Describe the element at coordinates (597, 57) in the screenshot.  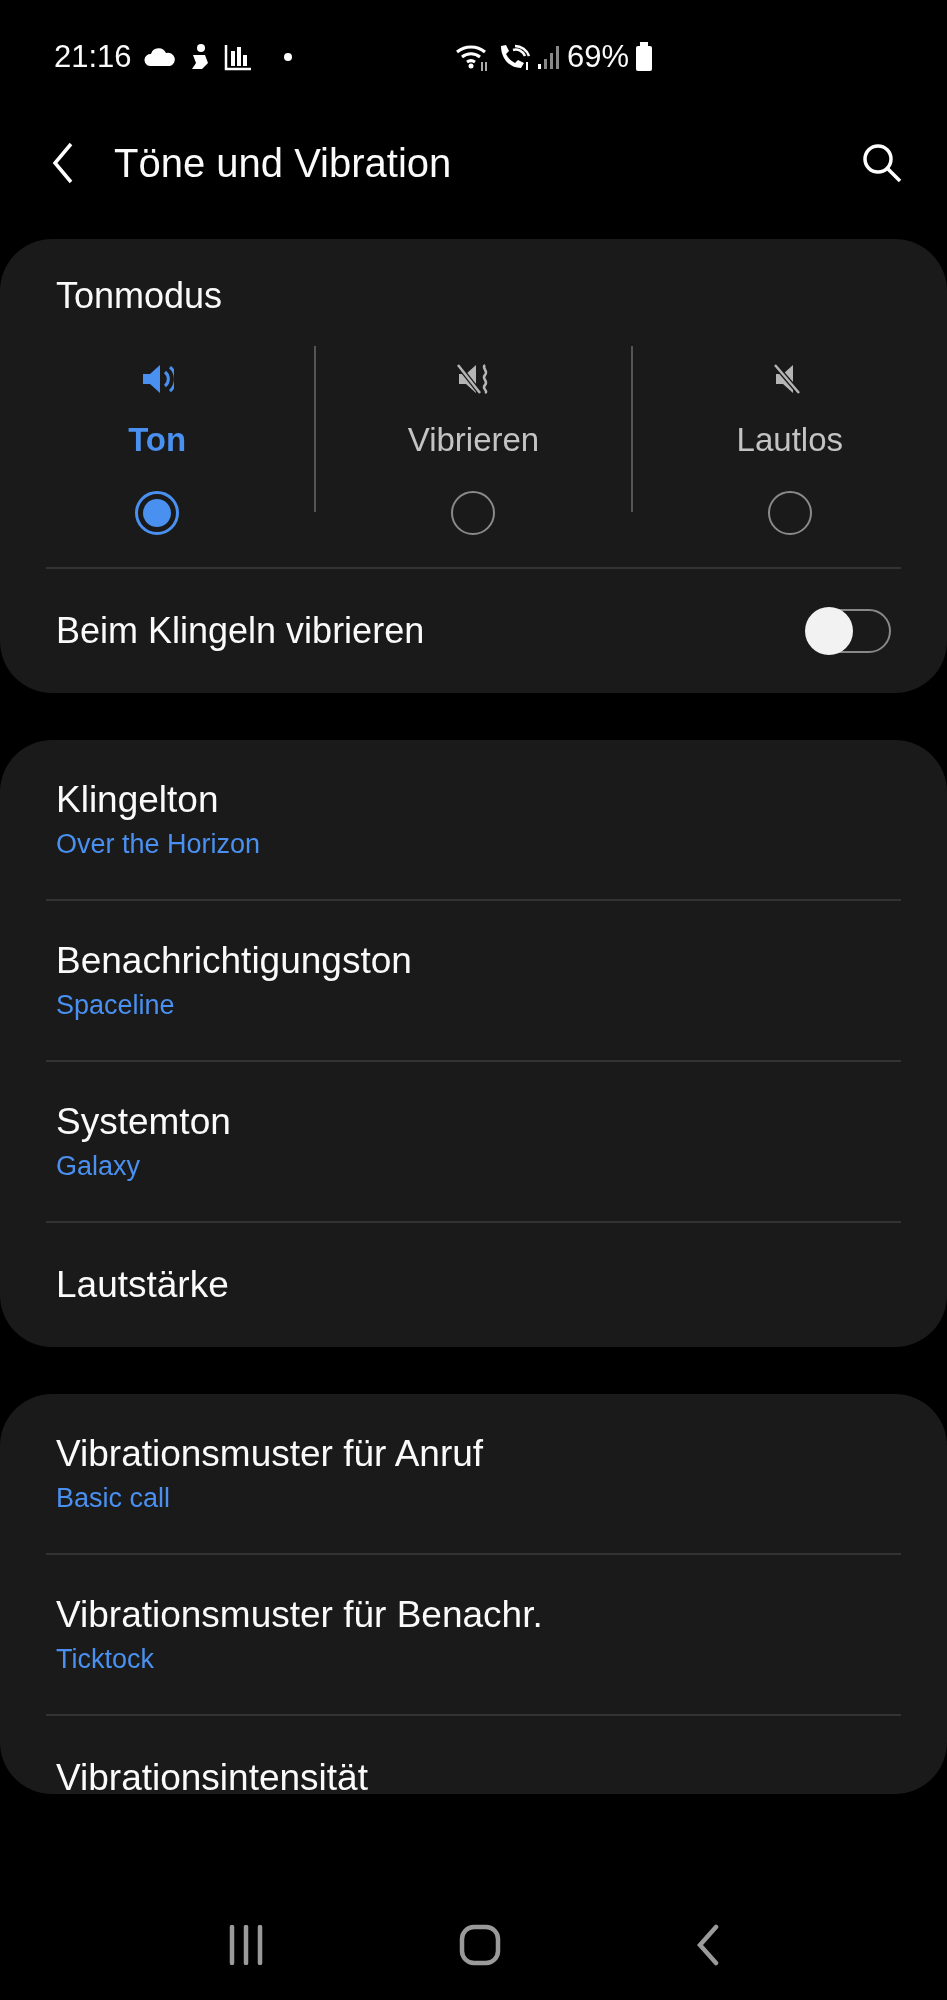
I see `battery-percent: 69%` at that location.